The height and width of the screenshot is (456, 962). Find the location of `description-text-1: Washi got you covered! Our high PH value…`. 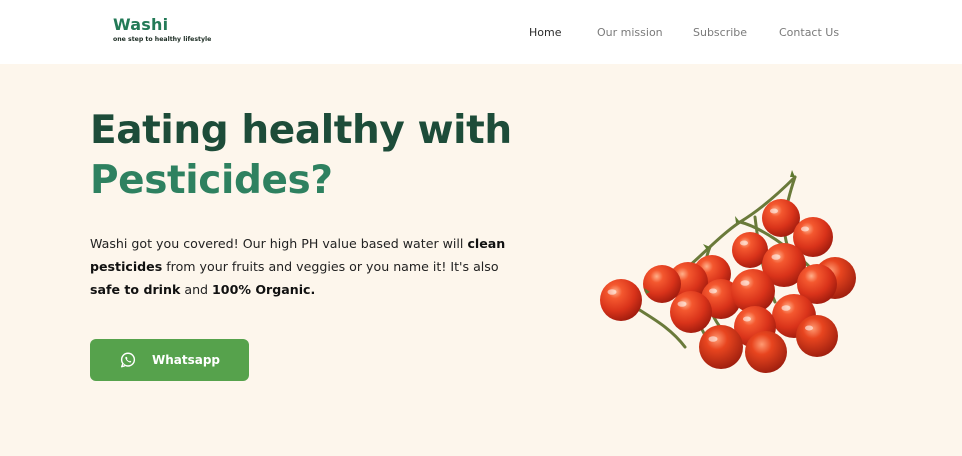

description-text-1: Washi got you covered! Our high PH value… is located at coordinates (279, 243).